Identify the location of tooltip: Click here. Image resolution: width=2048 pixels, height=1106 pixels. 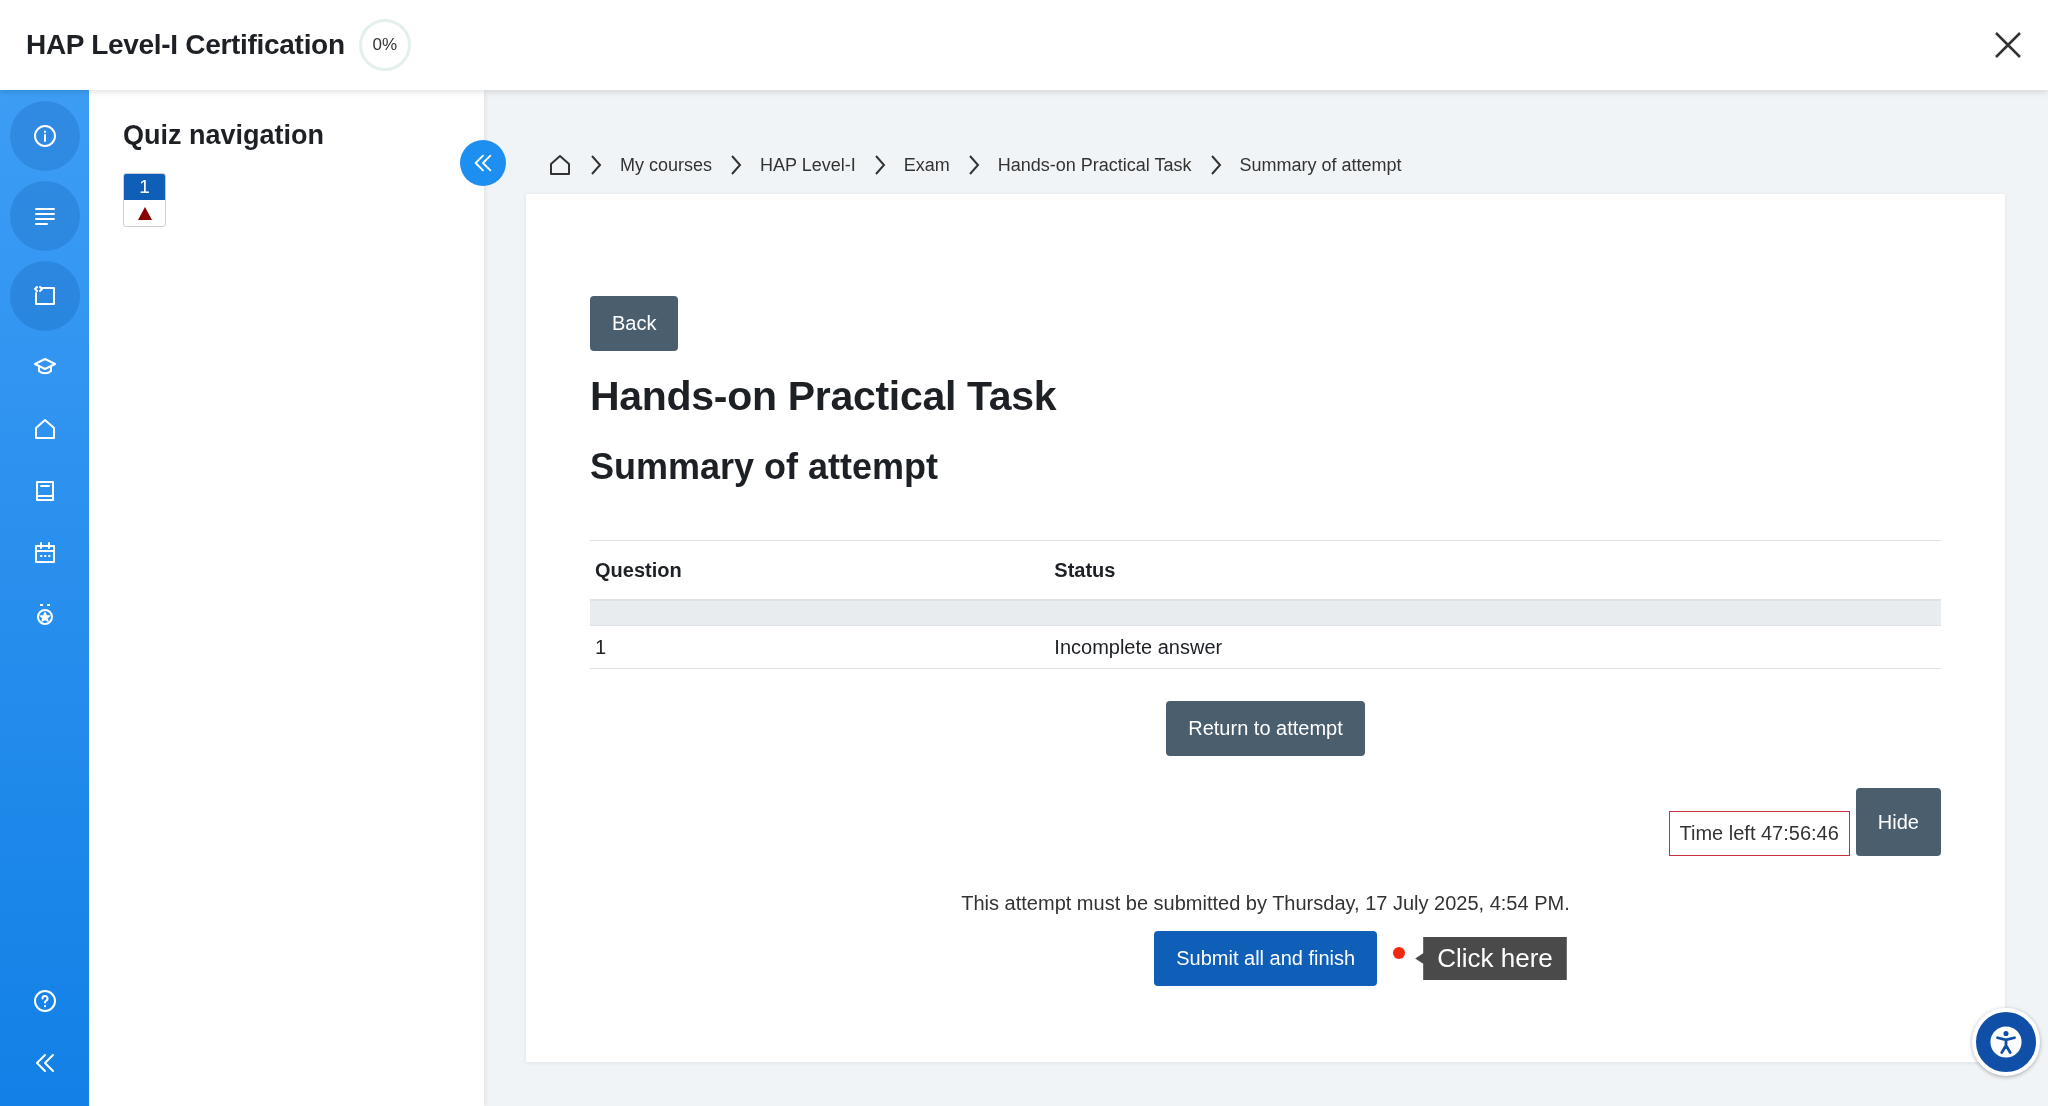
(1491, 958).